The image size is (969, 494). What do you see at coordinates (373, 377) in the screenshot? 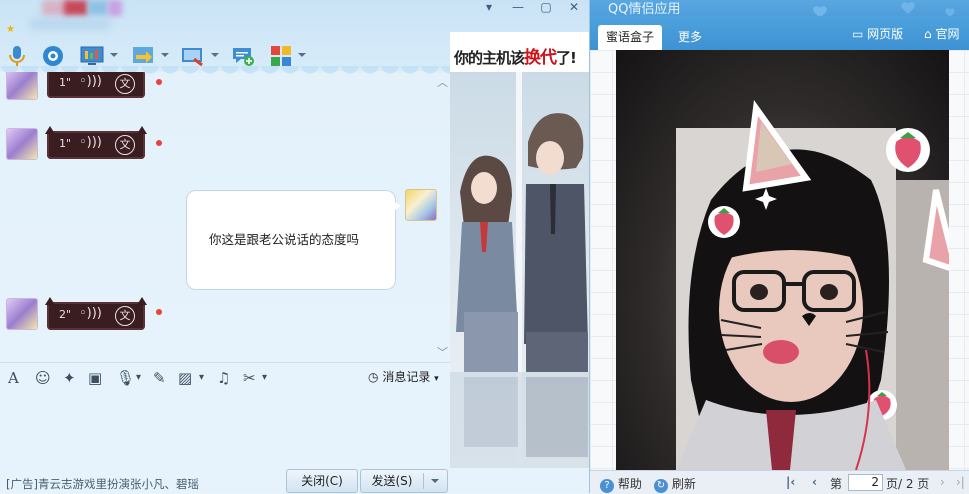
I see `clock-icon: ◷` at bounding box center [373, 377].